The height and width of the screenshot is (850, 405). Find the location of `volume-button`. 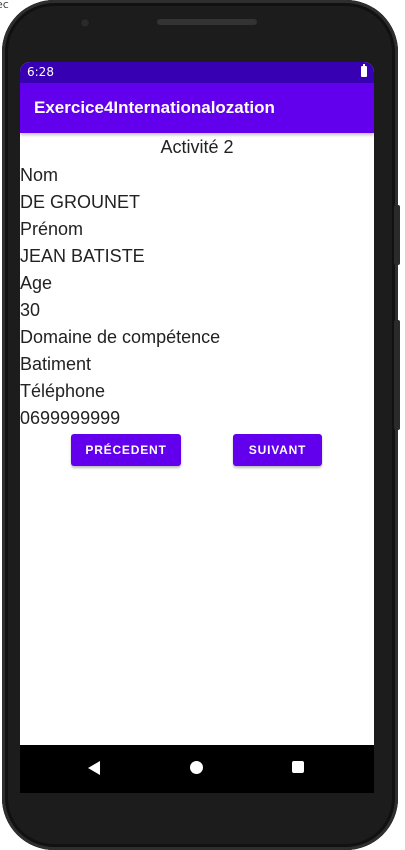

volume-button is located at coordinates (397, 375).